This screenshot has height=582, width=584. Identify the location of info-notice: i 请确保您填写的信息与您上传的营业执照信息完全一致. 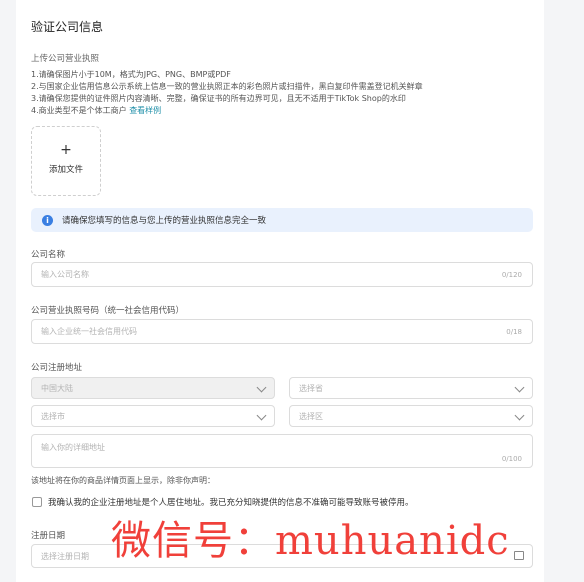
(282, 220).